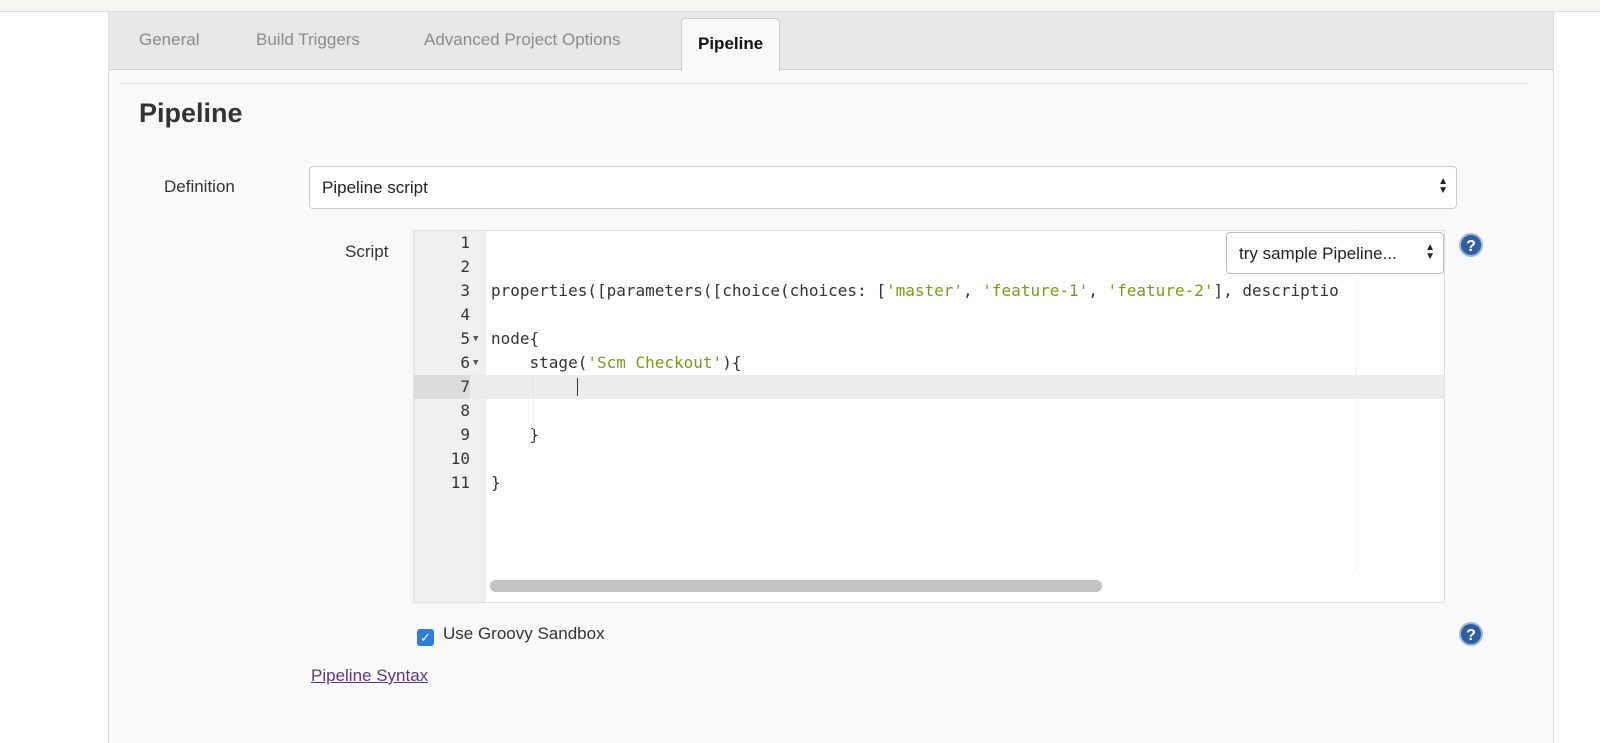 The height and width of the screenshot is (743, 1600). What do you see at coordinates (929, 315) in the screenshot?
I see `code-line: 4` at bounding box center [929, 315].